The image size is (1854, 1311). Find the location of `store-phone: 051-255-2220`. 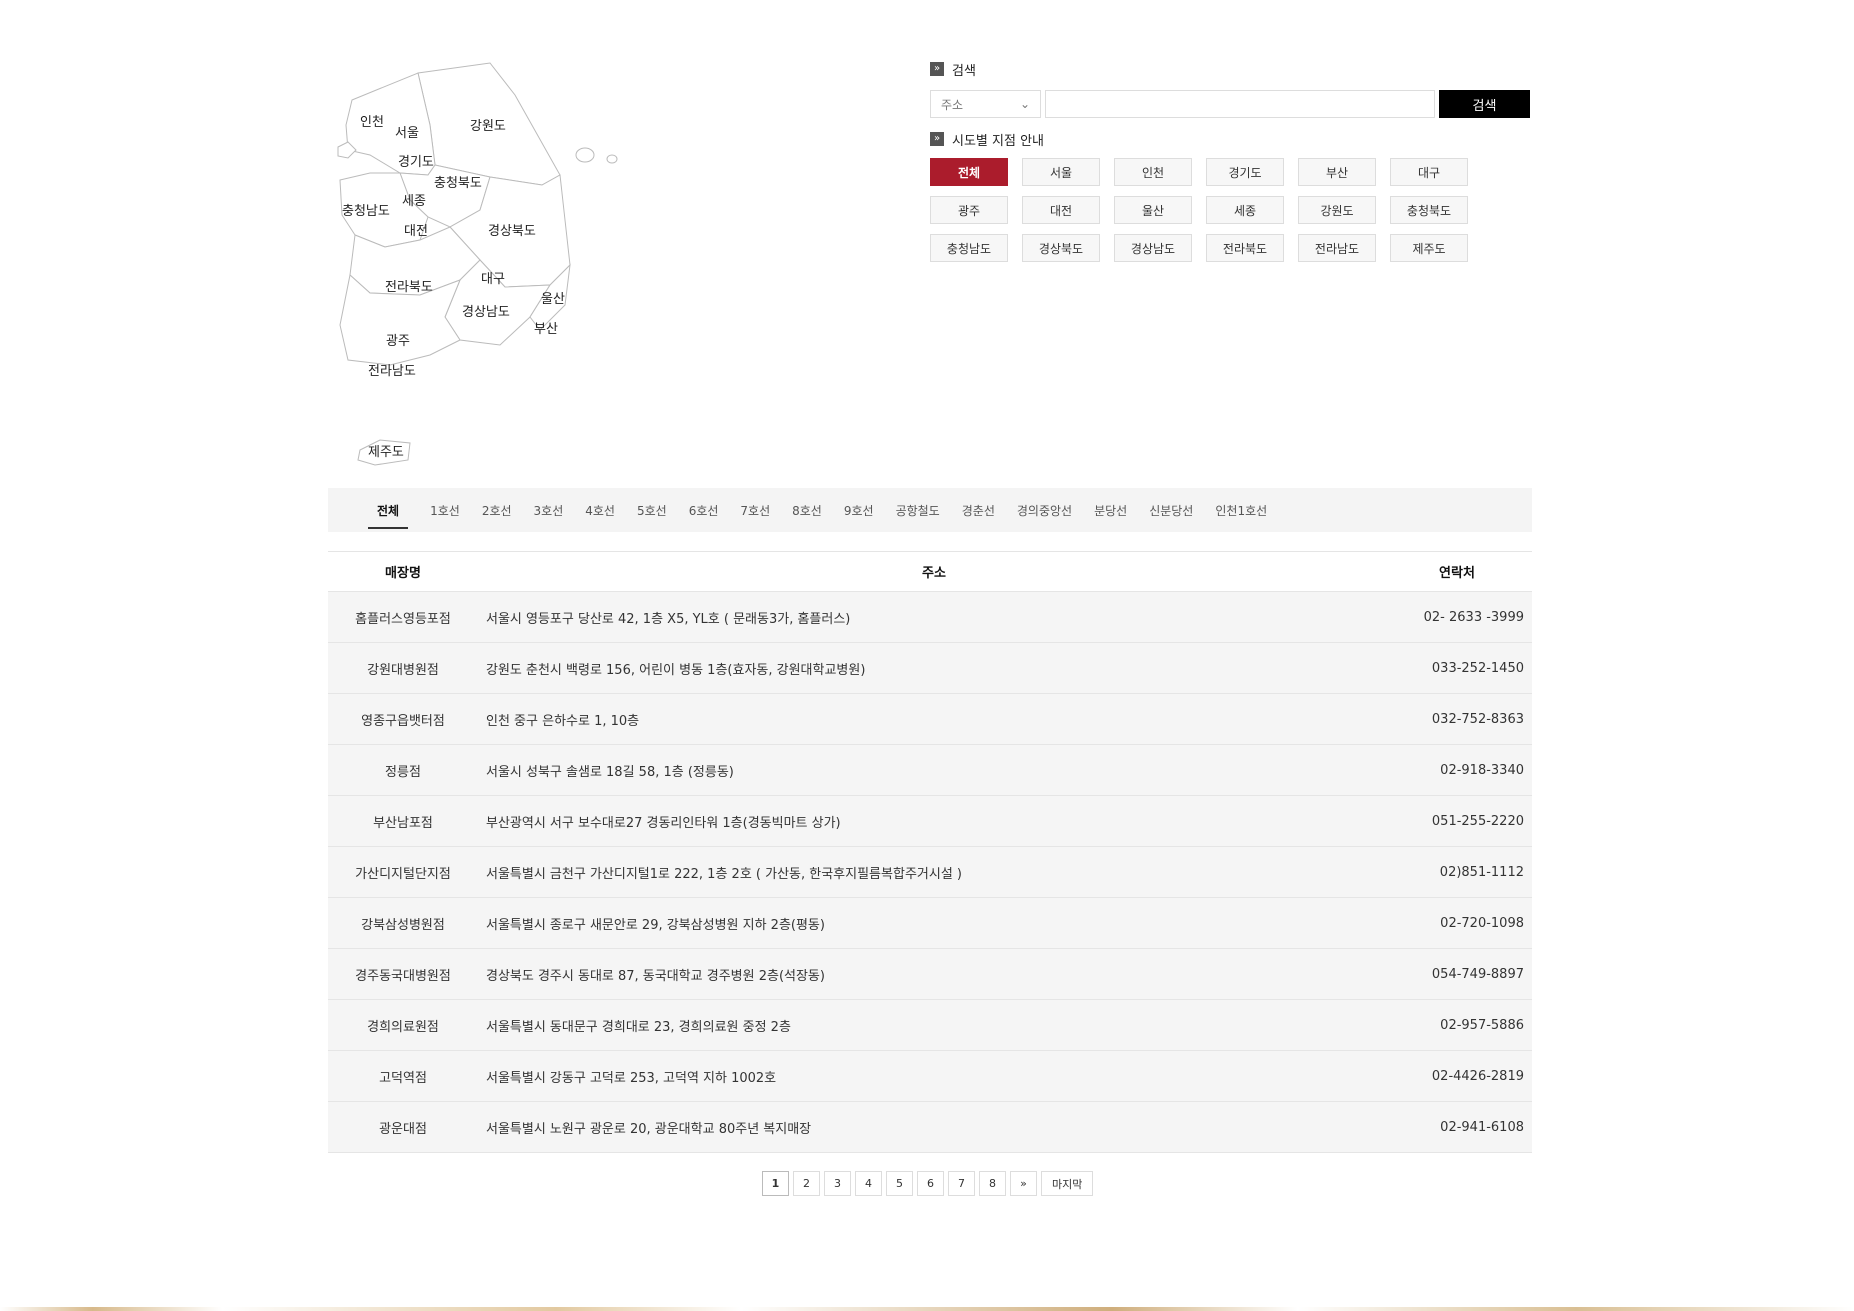

store-phone: 051-255-2220 is located at coordinates (1457, 821).